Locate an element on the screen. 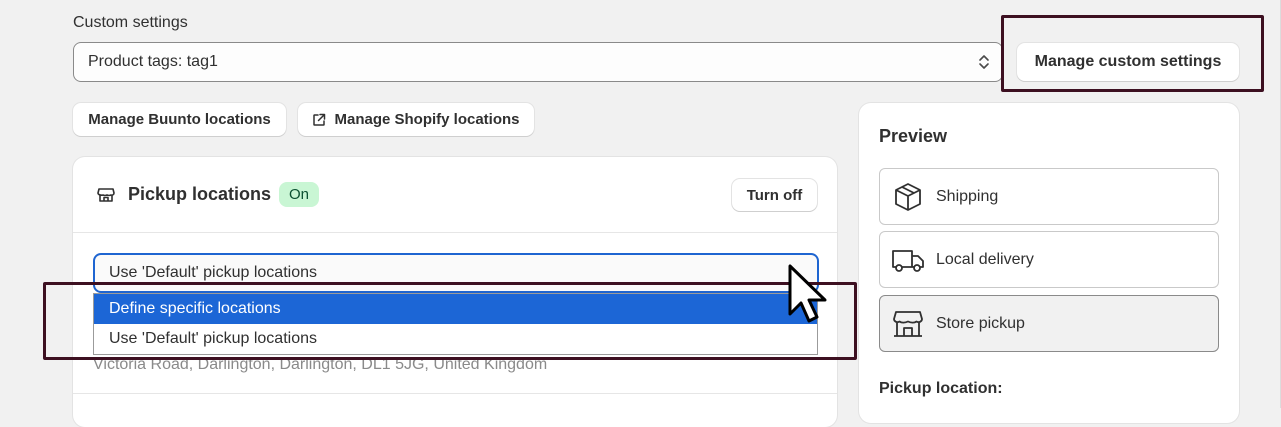  store-icon is located at coordinates (106, 195).